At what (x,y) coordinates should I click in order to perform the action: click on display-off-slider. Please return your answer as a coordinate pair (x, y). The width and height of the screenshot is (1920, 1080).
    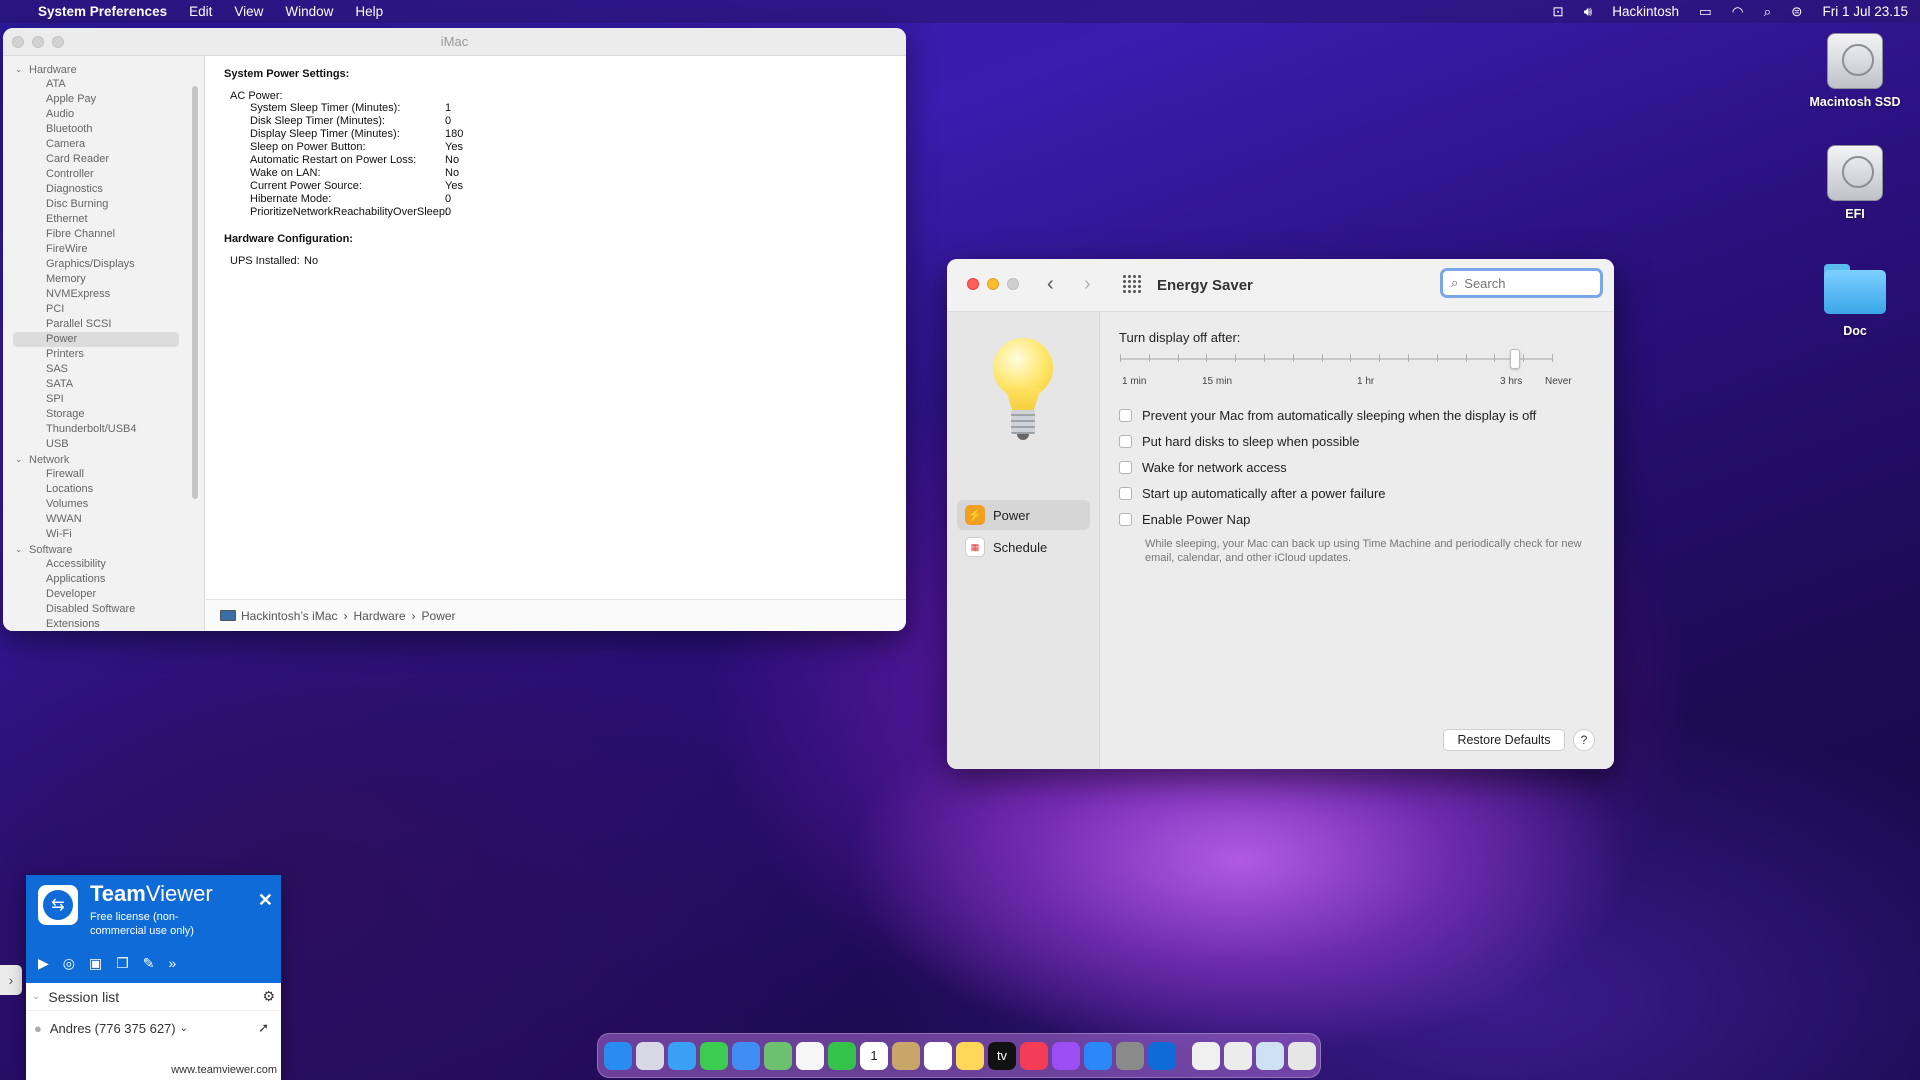
    Looking at the image, I should click on (1336, 359).